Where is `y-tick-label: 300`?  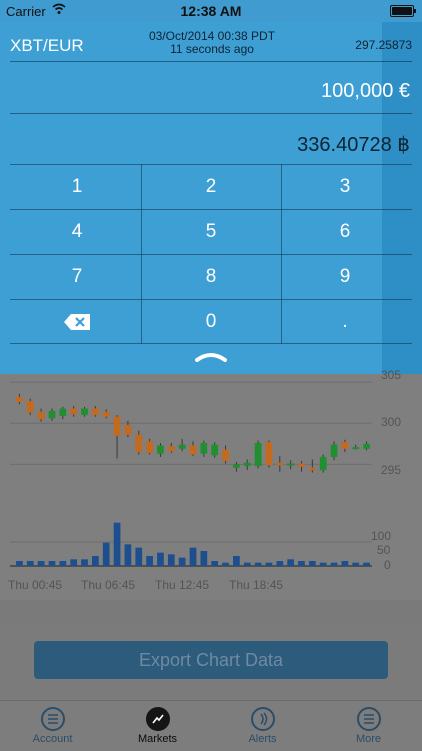 y-tick-label: 300 is located at coordinates (391, 422).